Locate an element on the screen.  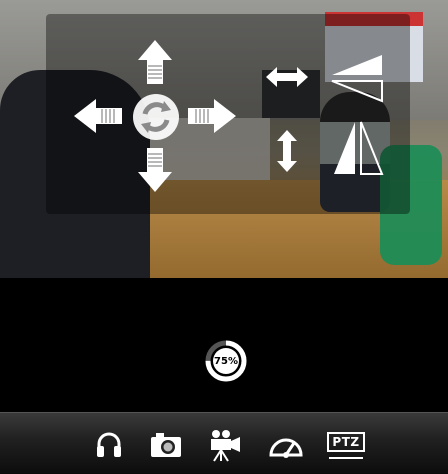
arrow-down-icon is located at coordinates (155, 170).